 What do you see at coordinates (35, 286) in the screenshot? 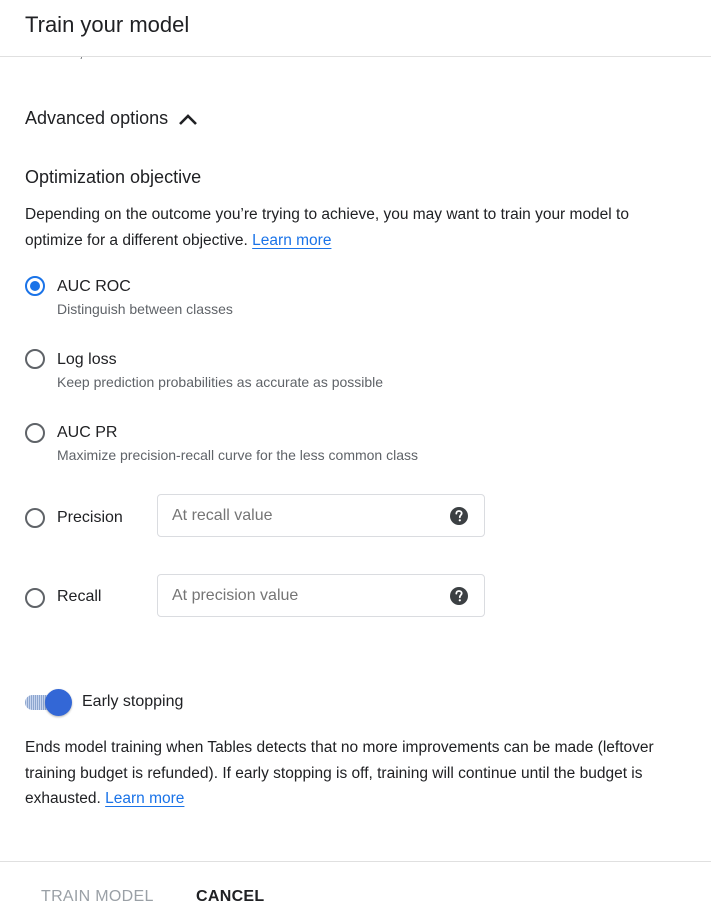
I see `auc-roc-radio` at bounding box center [35, 286].